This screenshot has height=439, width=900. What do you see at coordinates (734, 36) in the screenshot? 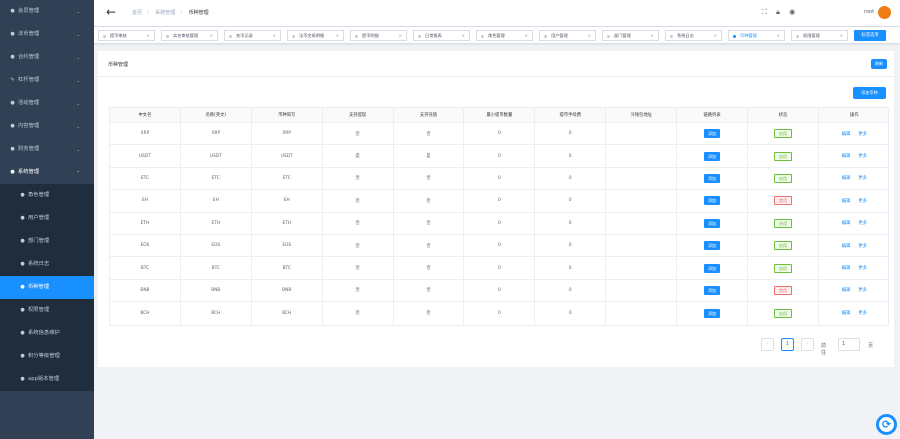
I see `dot-icon` at bounding box center [734, 36].